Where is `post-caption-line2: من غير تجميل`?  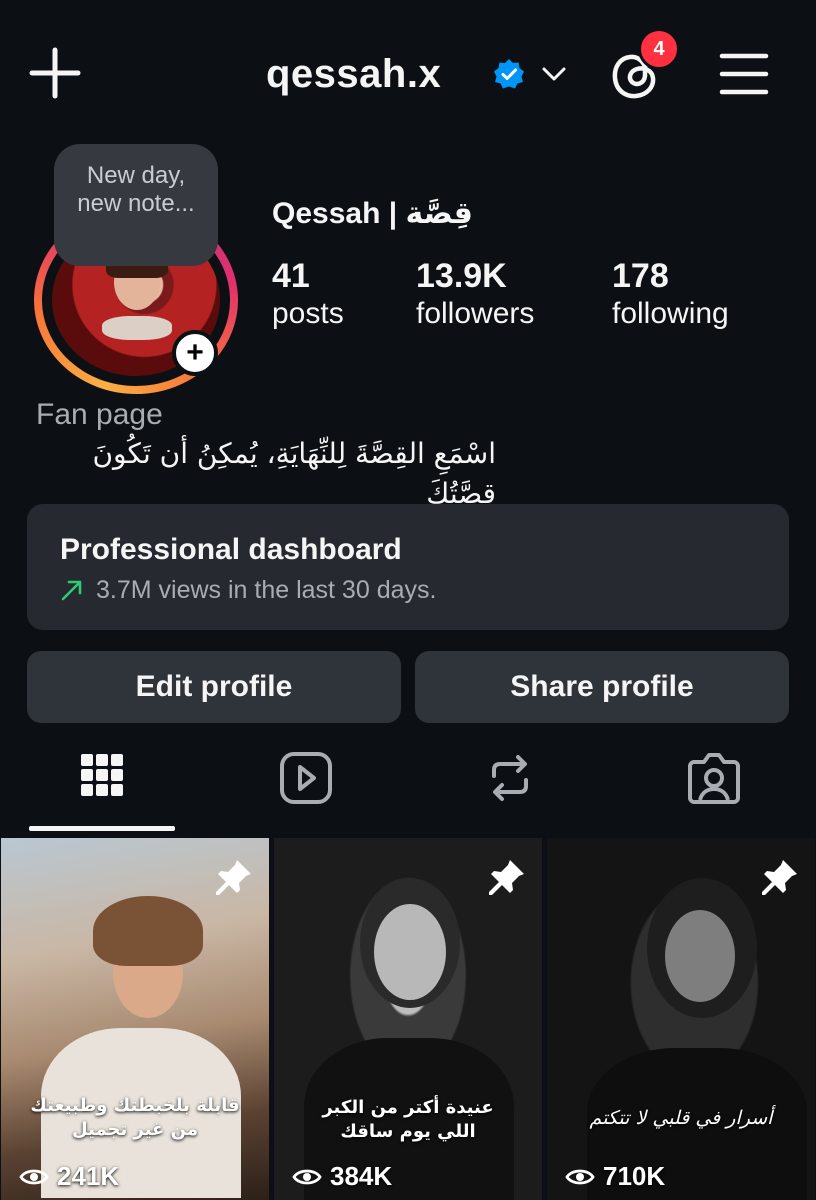 post-caption-line2: من غير تجميل is located at coordinates (135, 1129).